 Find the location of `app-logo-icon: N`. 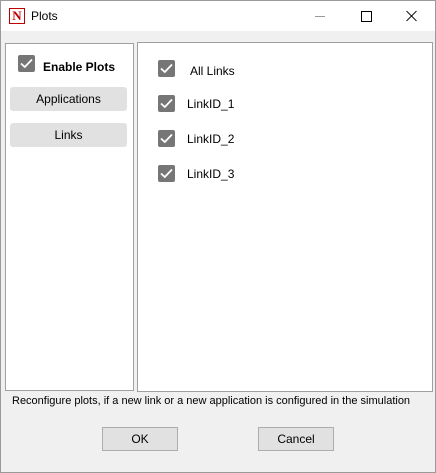

app-logo-icon: N is located at coordinates (17, 16).